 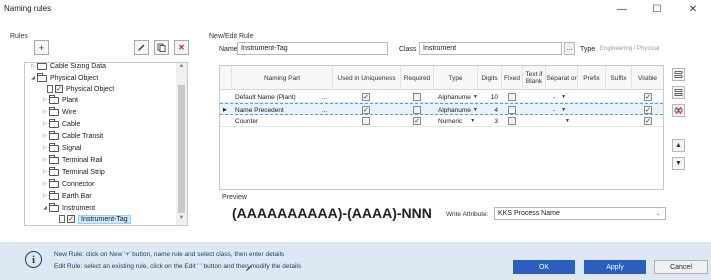 I want to click on tree-item: ▷ Terminal Strip, so click(x=73, y=171).